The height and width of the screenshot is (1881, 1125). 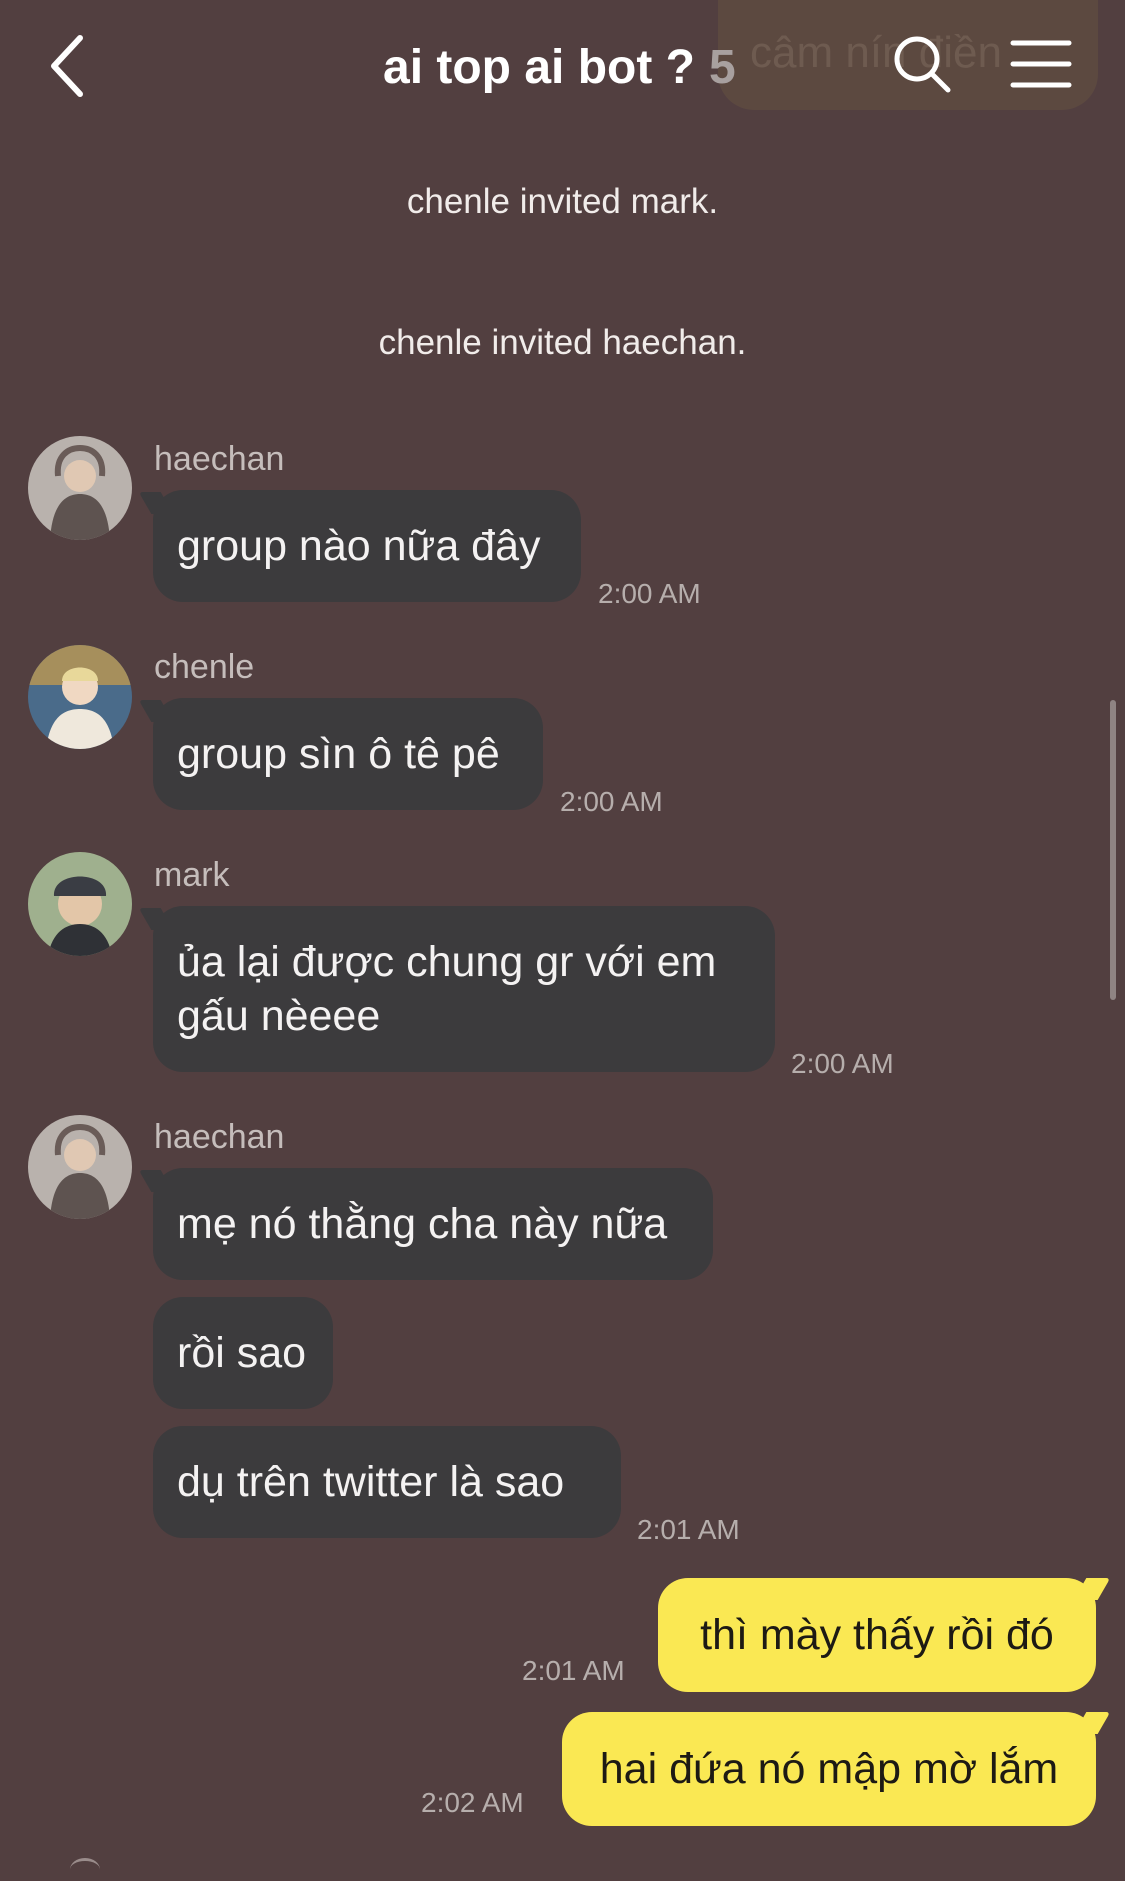 I want to click on message-bubble: dụ trên twitter là sao, so click(x=387, y=1482).